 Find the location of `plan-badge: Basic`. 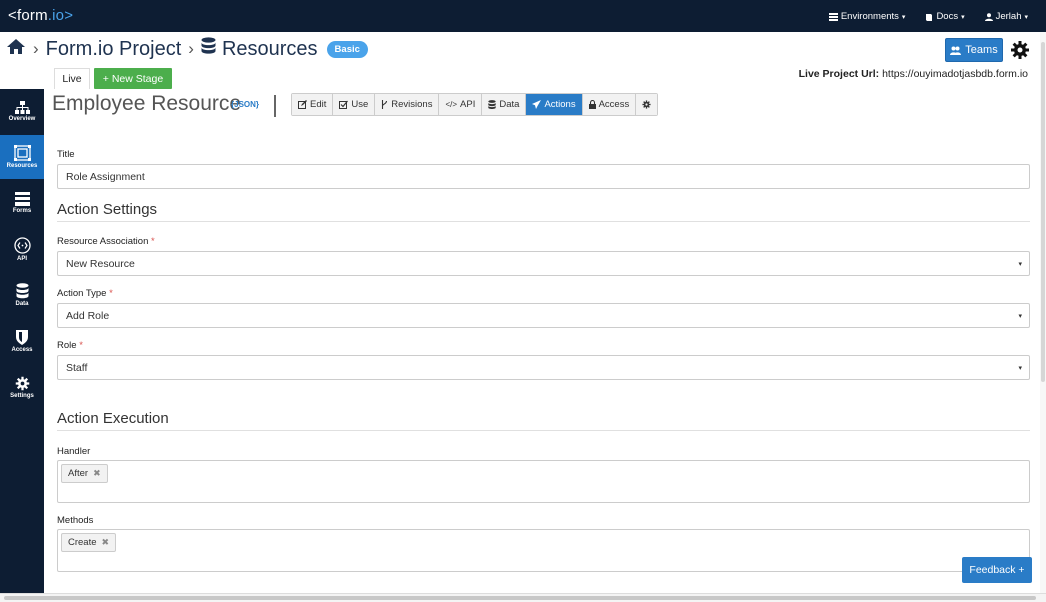

plan-badge: Basic is located at coordinates (347, 49).